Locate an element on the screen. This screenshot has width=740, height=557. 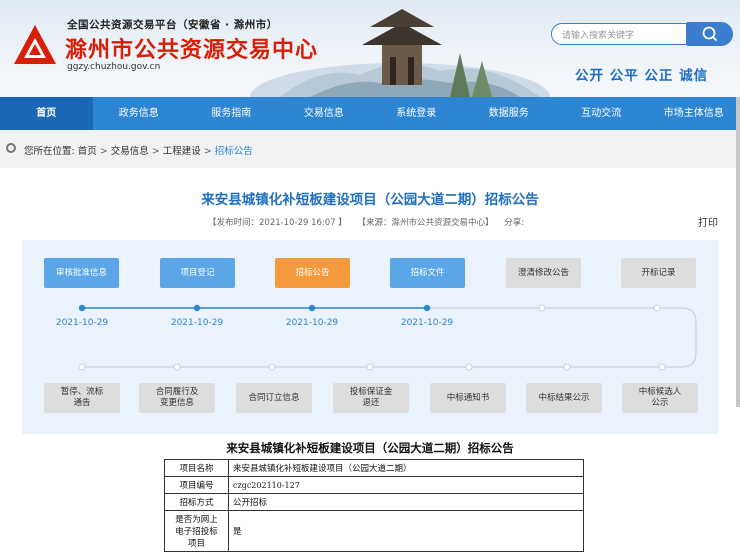
step-date-1: 2021-10-29 is located at coordinates (82, 323).